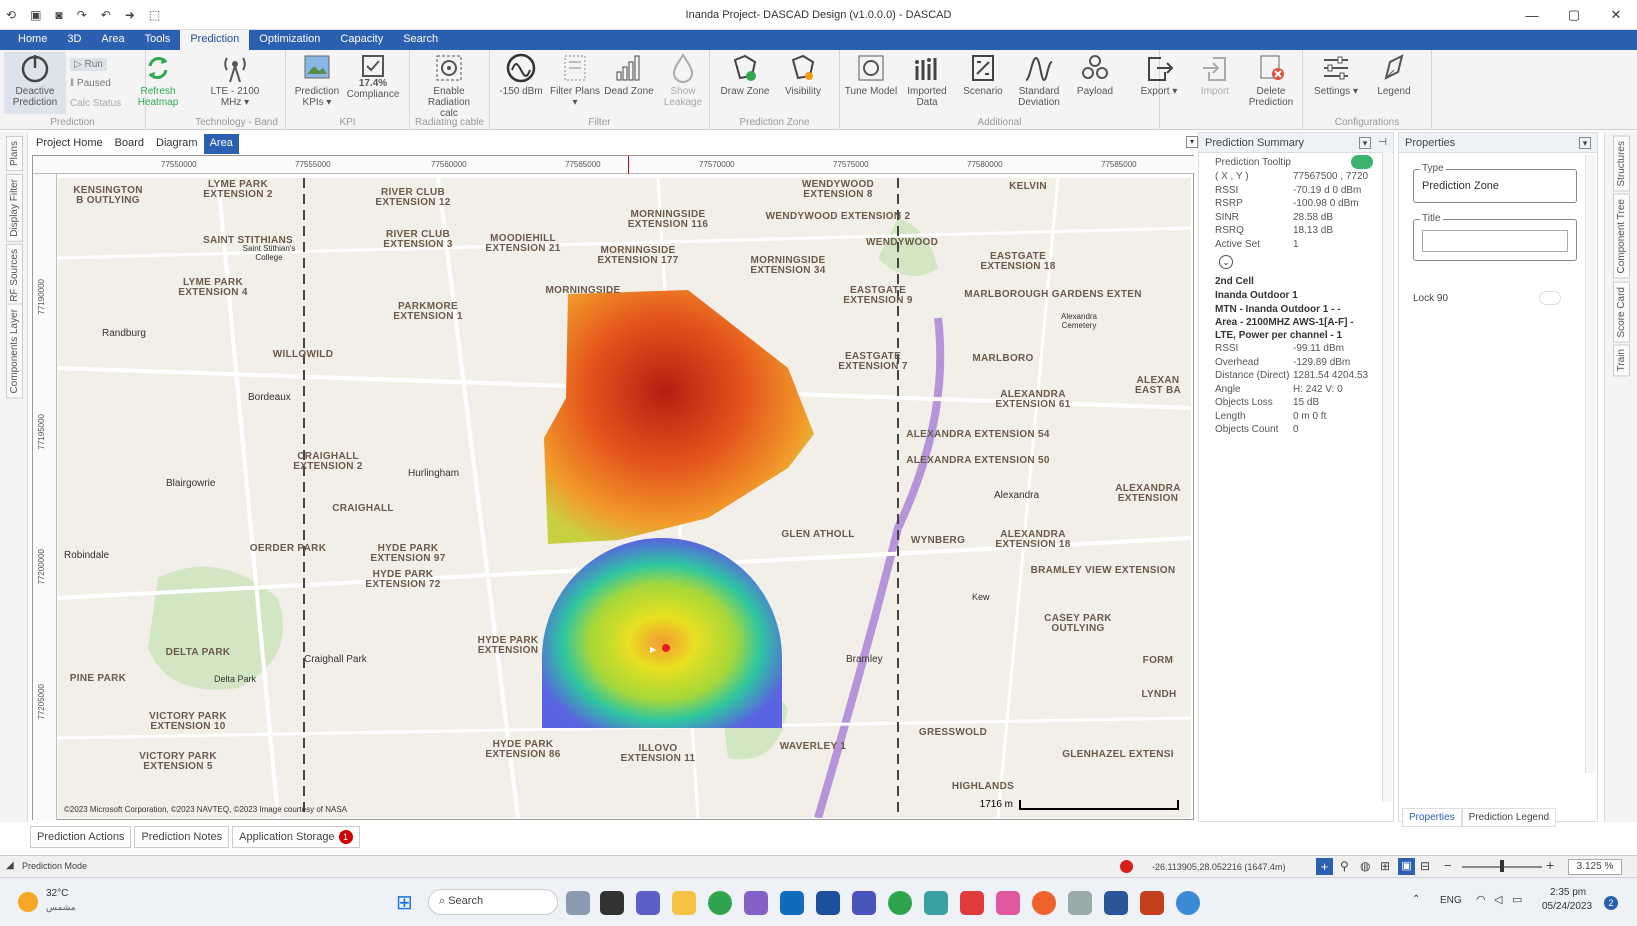  Describe the element at coordinates (221, 144) in the screenshot. I see `tab-area: Area` at that location.